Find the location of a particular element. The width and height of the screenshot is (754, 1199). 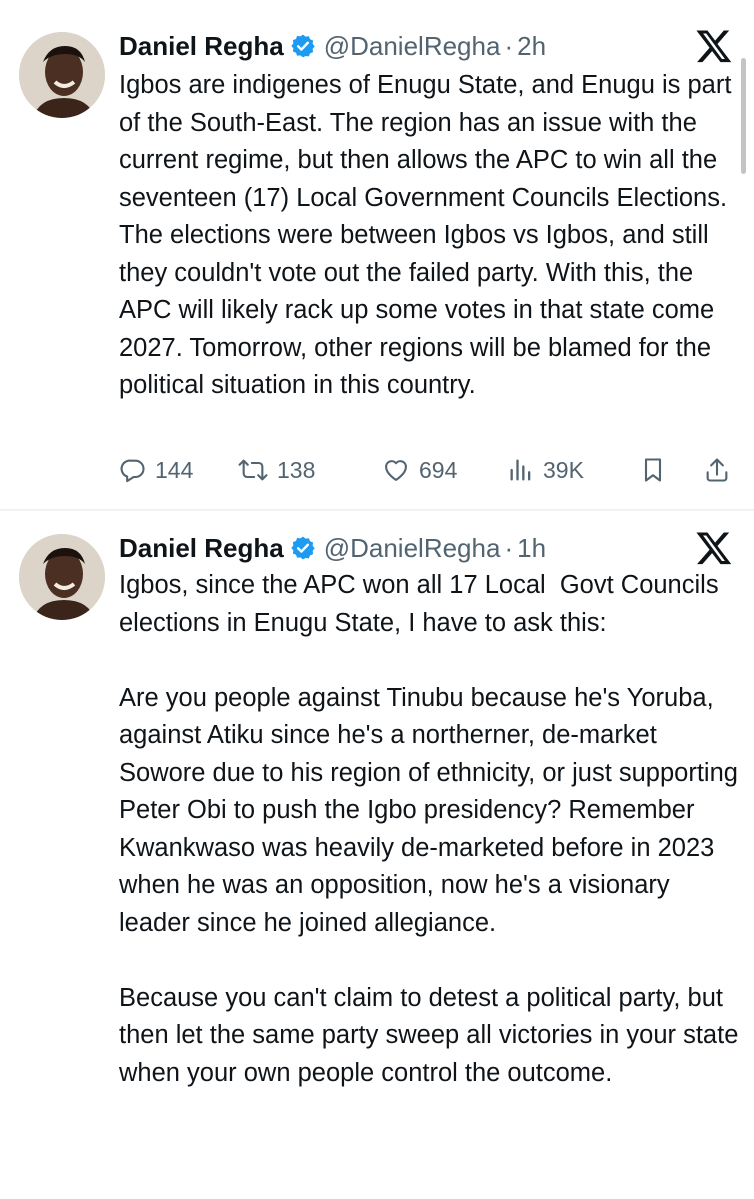

scrollbar is located at coordinates (743, 116).